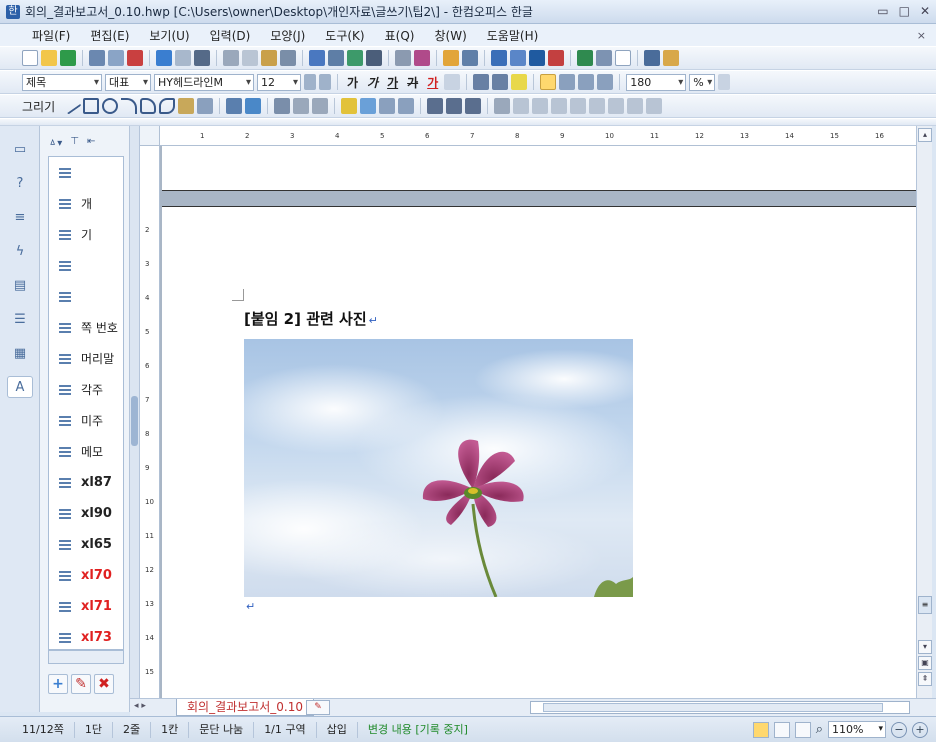  What do you see at coordinates (288, 58) in the screenshot?
I see `format-painter-icon` at bounding box center [288, 58].